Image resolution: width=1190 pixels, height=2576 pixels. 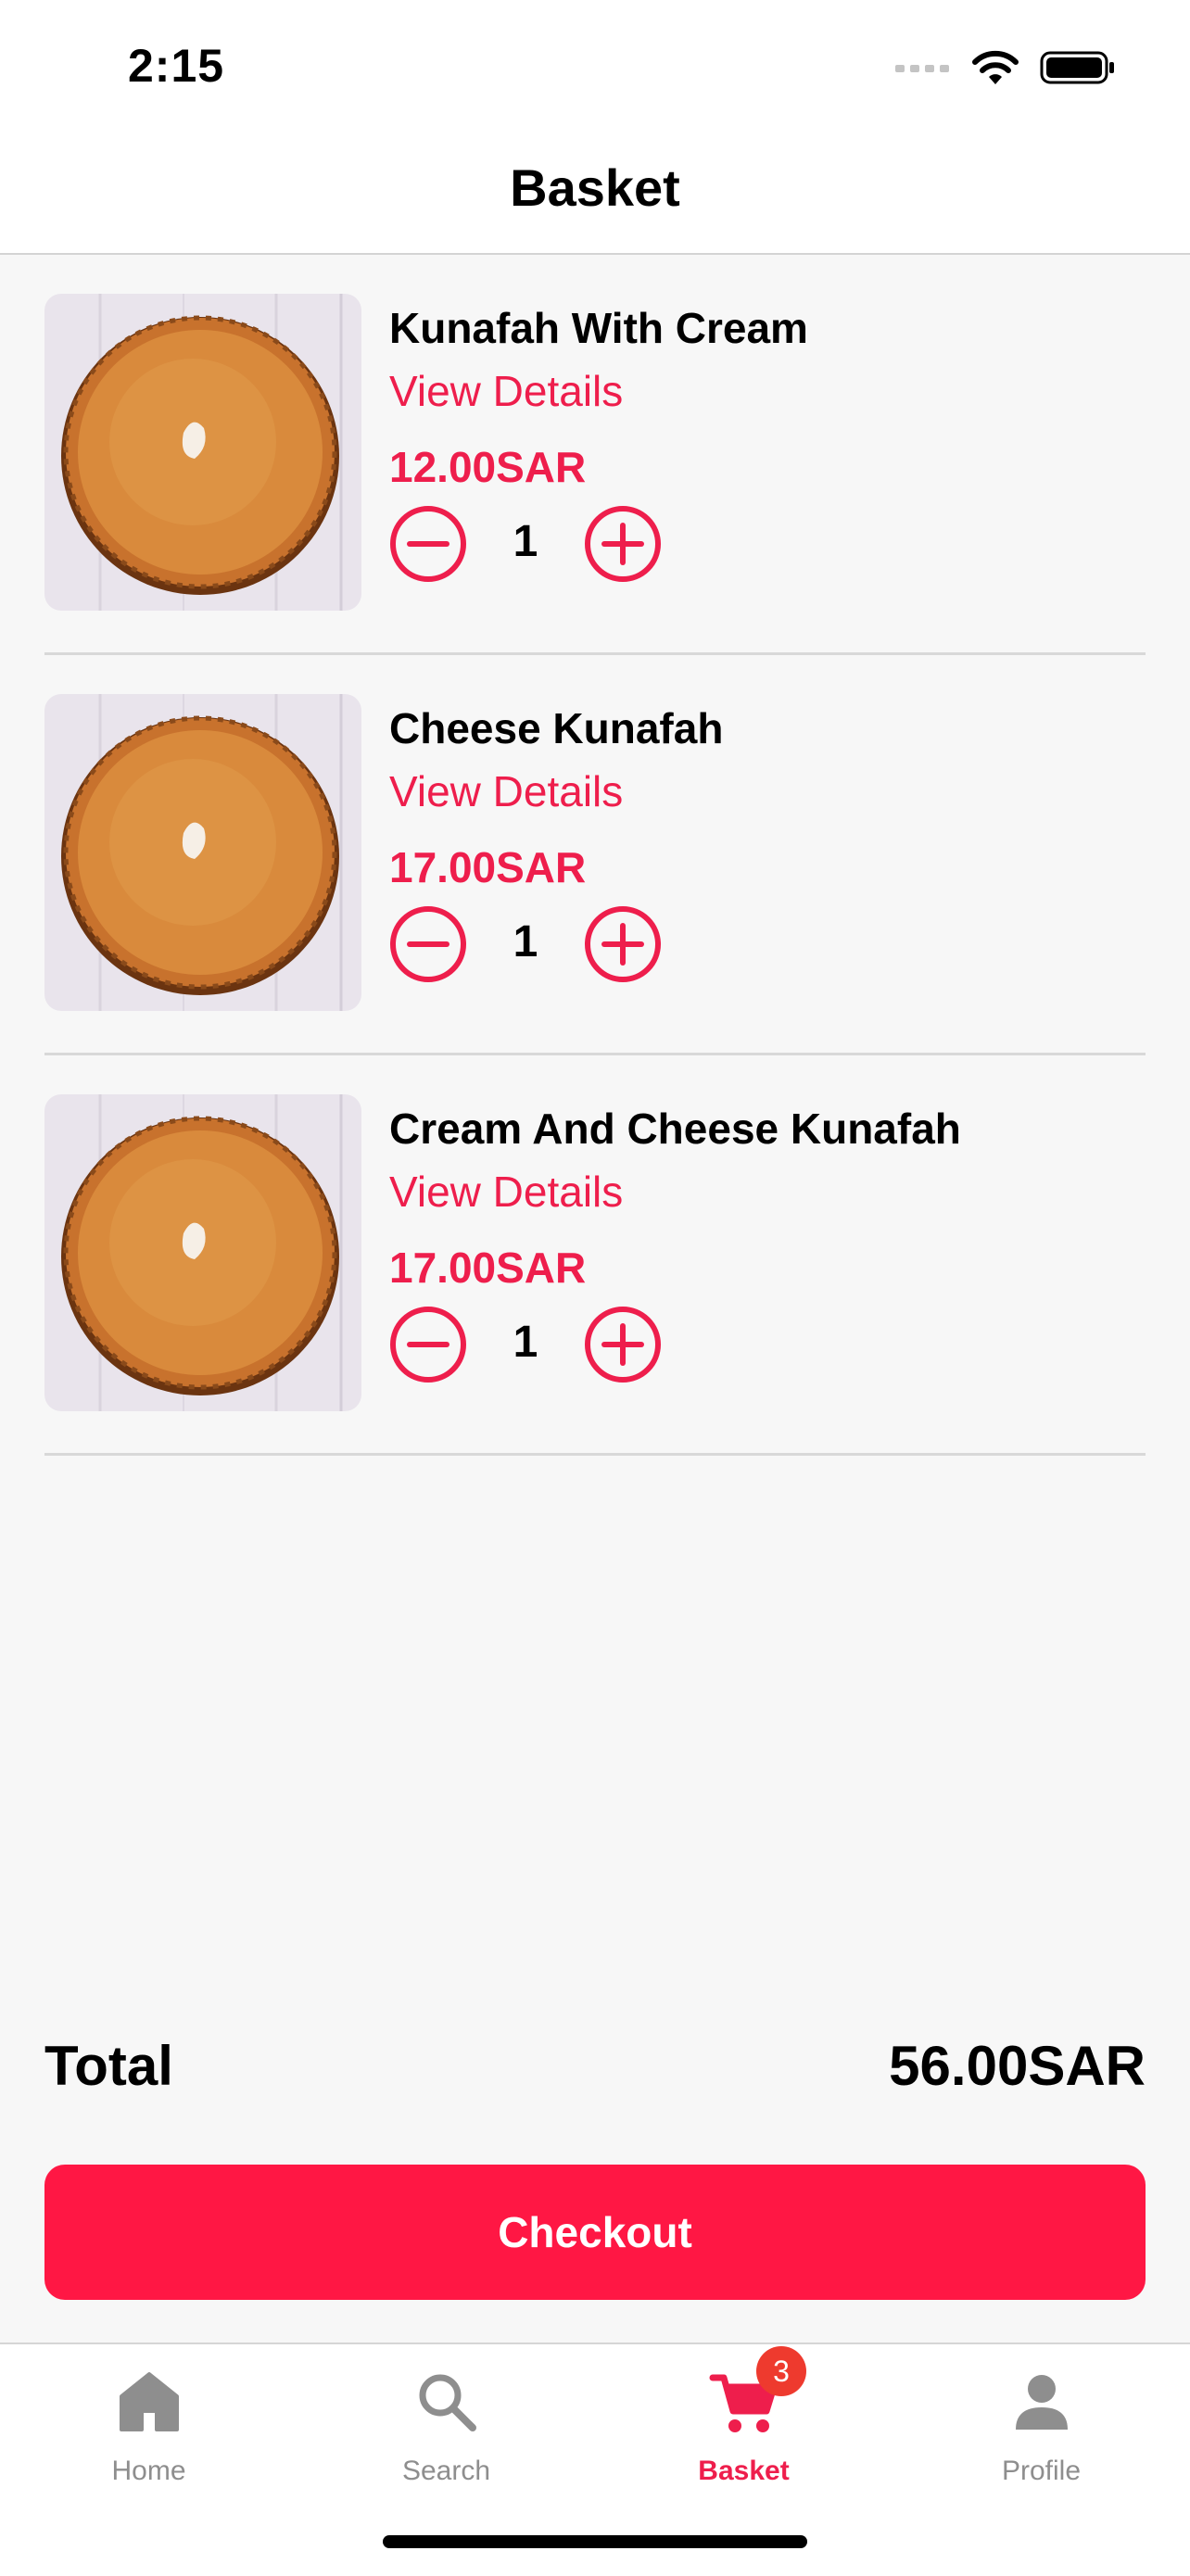 I want to click on wifi-icon, so click(x=996, y=67).